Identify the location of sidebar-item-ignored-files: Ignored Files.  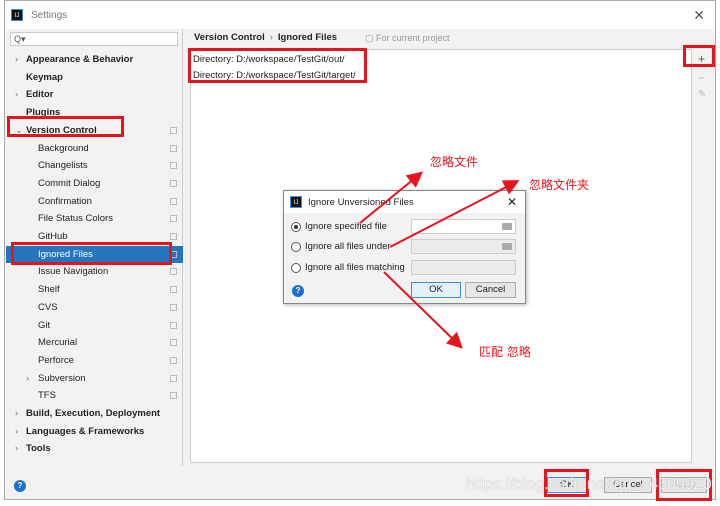
(94, 254).